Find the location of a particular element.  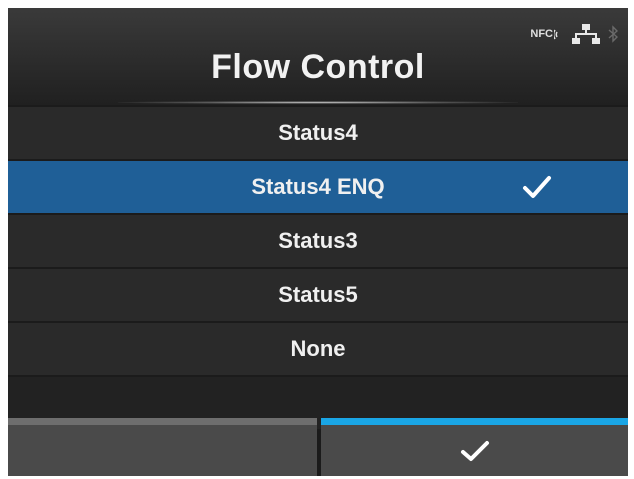

option-label: Status4 is located at coordinates (318, 132).